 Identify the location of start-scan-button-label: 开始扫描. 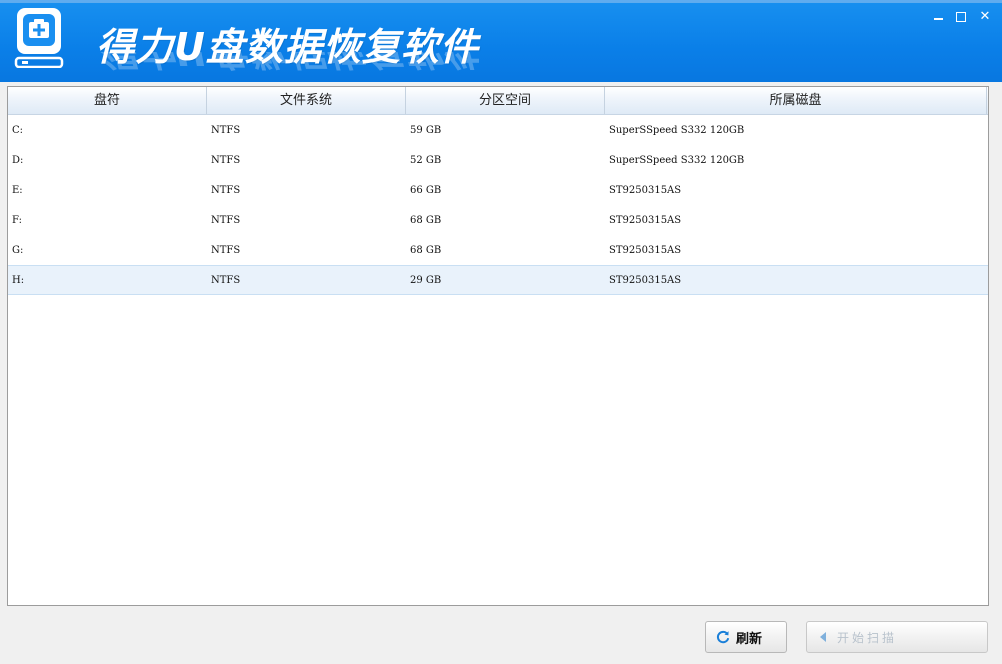
(867, 637).